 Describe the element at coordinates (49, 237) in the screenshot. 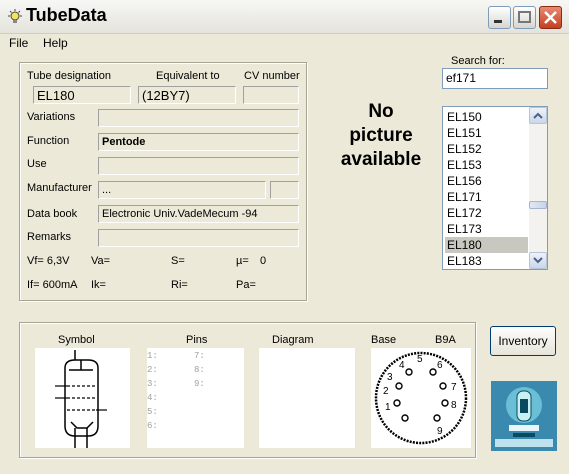

I see `remarks-label: Remarks` at that location.